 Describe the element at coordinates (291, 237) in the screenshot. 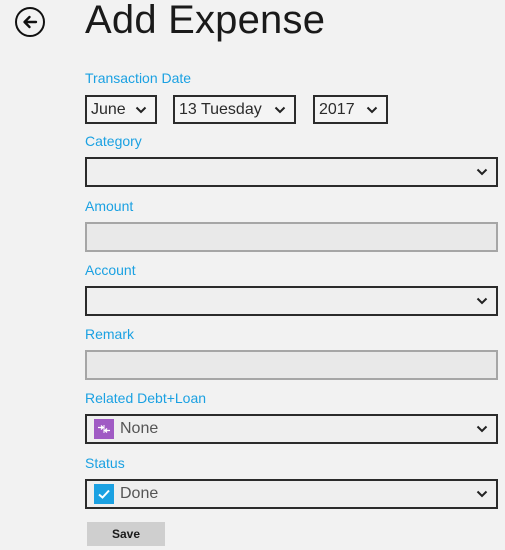

I see `amount-input` at that location.